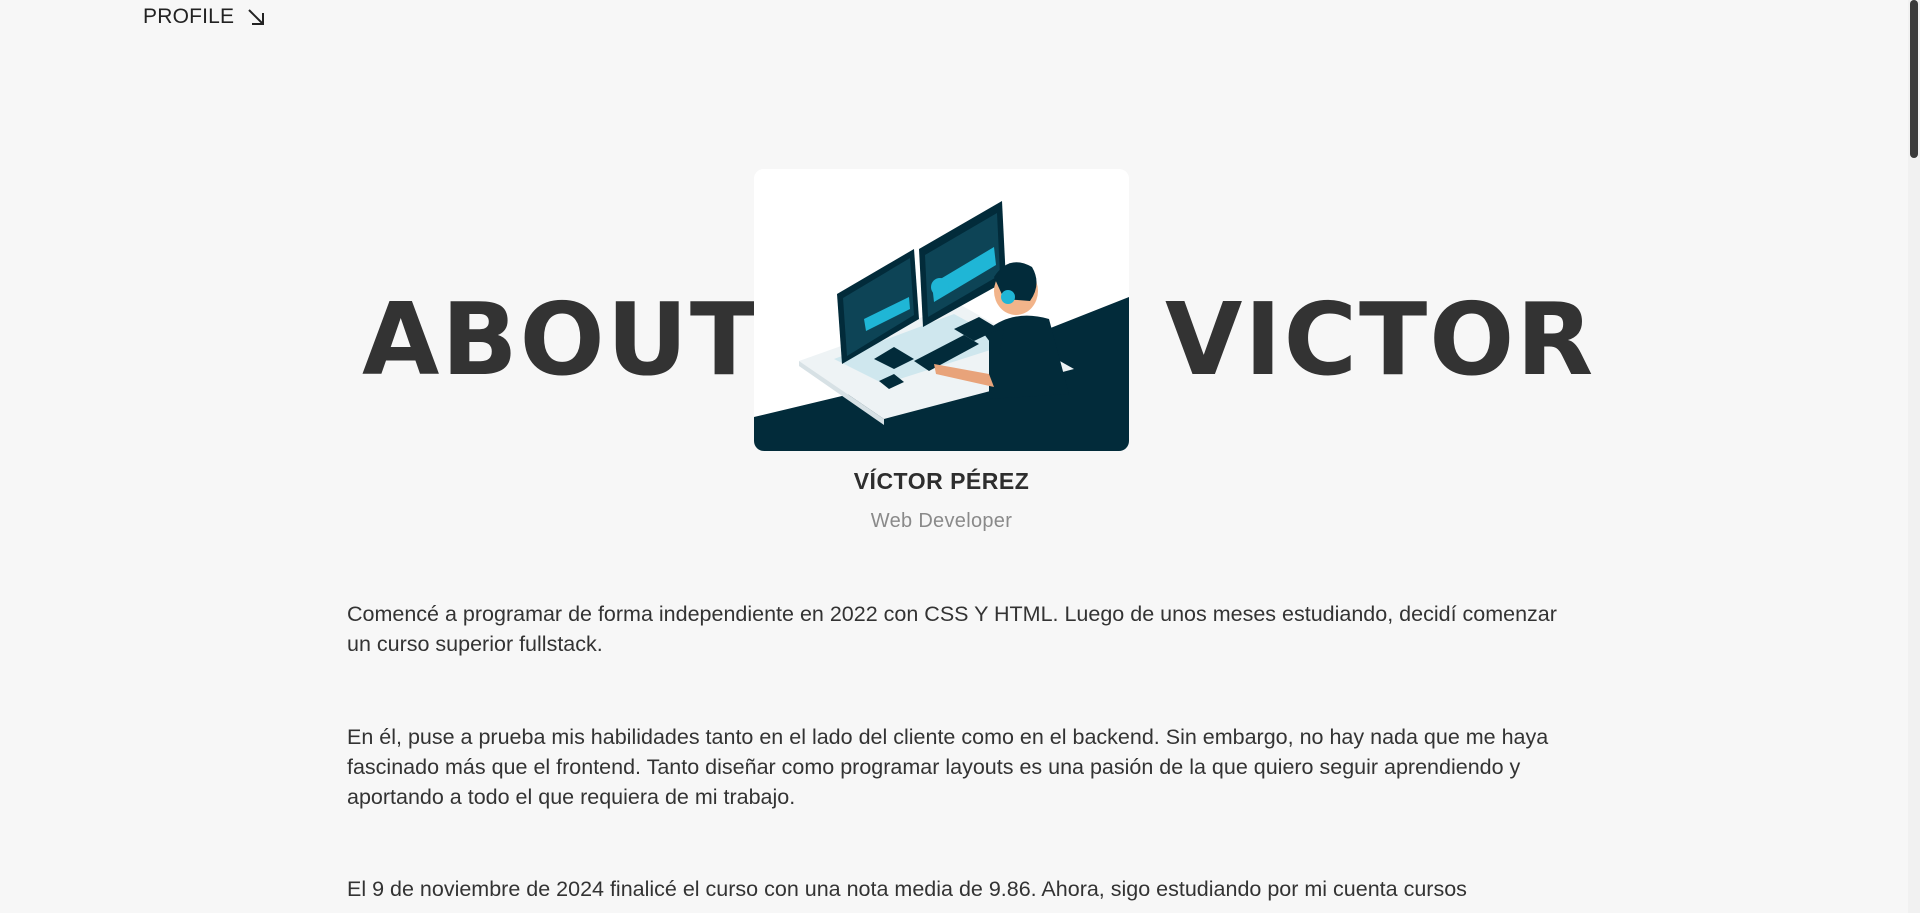 The width and height of the screenshot is (1920, 913). Describe the element at coordinates (1380, 339) in the screenshot. I see `hero-word-victor: VICTOR` at that location.